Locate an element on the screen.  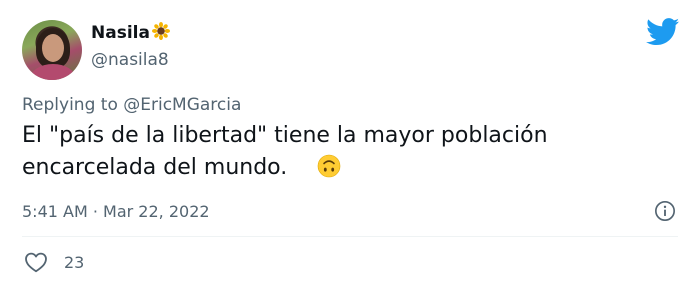
tweet-text-line: encarcelada del mundo. is located at coordinates (322, 168).